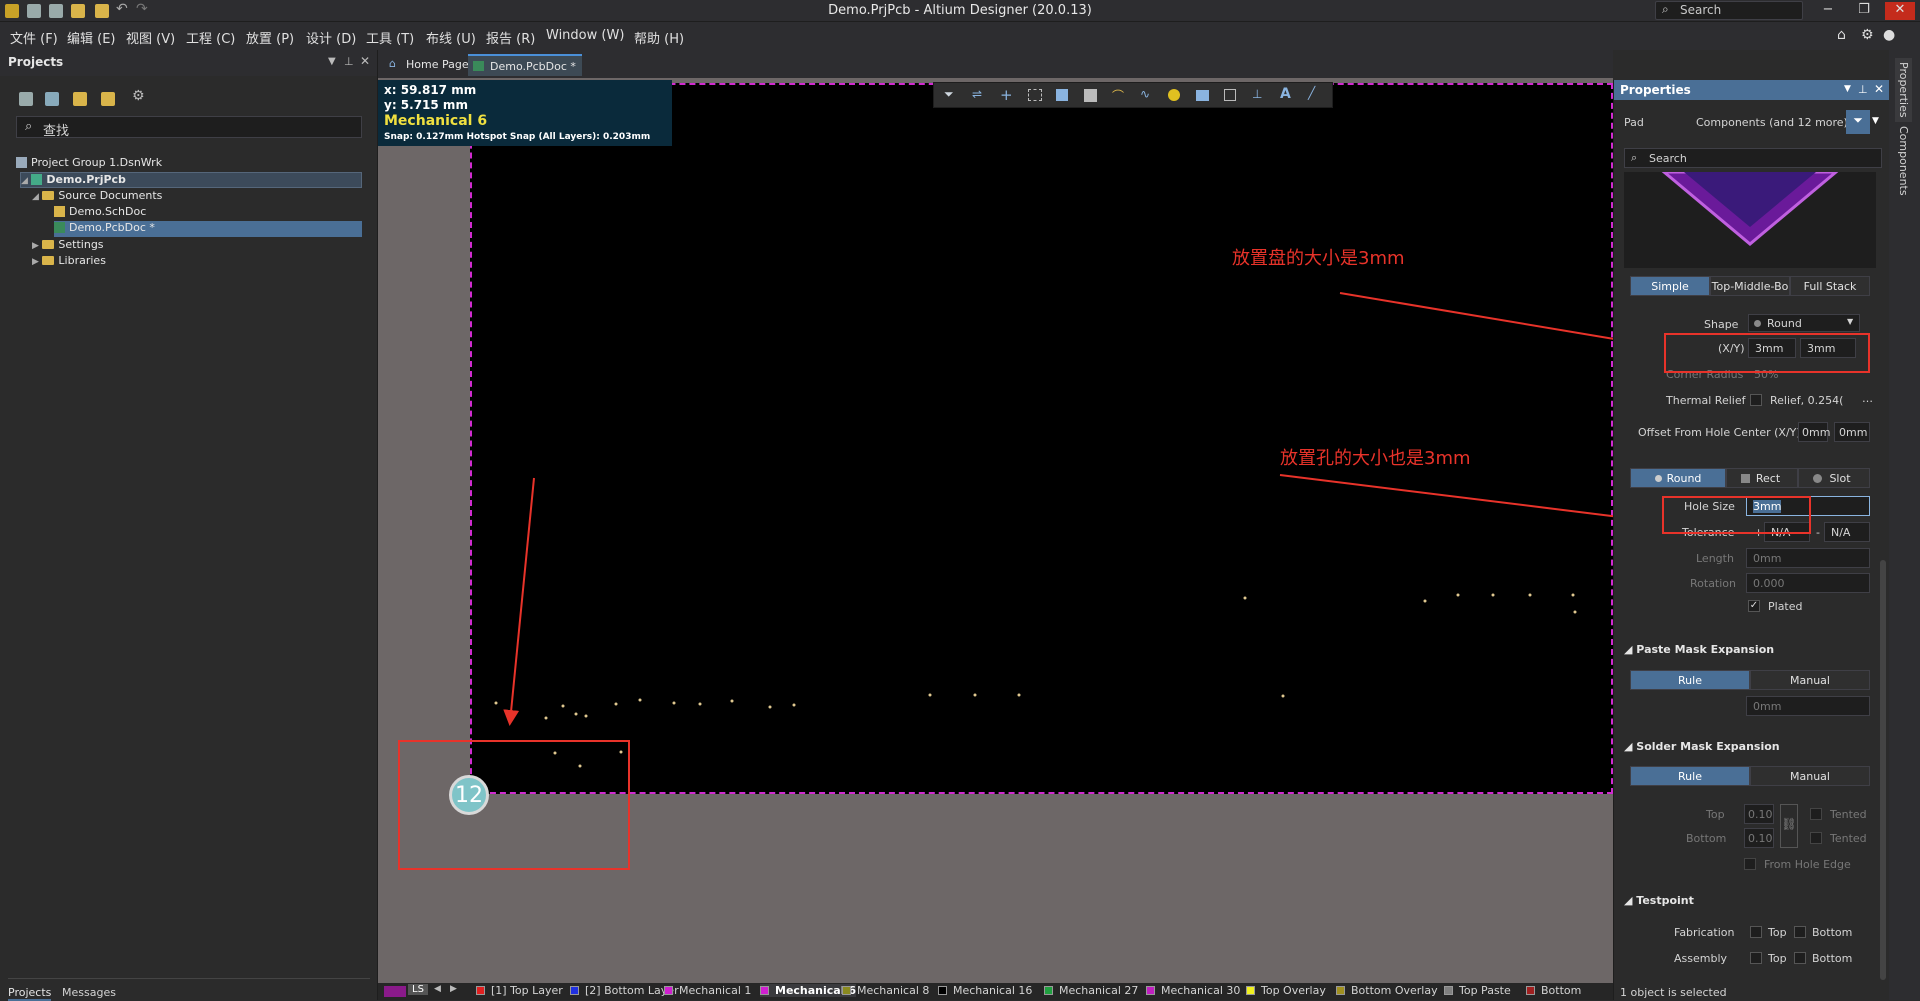  I want to click on layer-tab: Bottom Overlay, so click(1387, 990).